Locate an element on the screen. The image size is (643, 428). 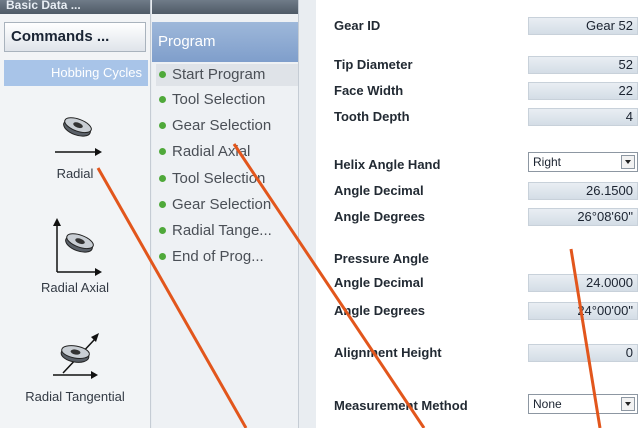
alignment-height-label: Alignment Height is located at coordinates (388, 352).